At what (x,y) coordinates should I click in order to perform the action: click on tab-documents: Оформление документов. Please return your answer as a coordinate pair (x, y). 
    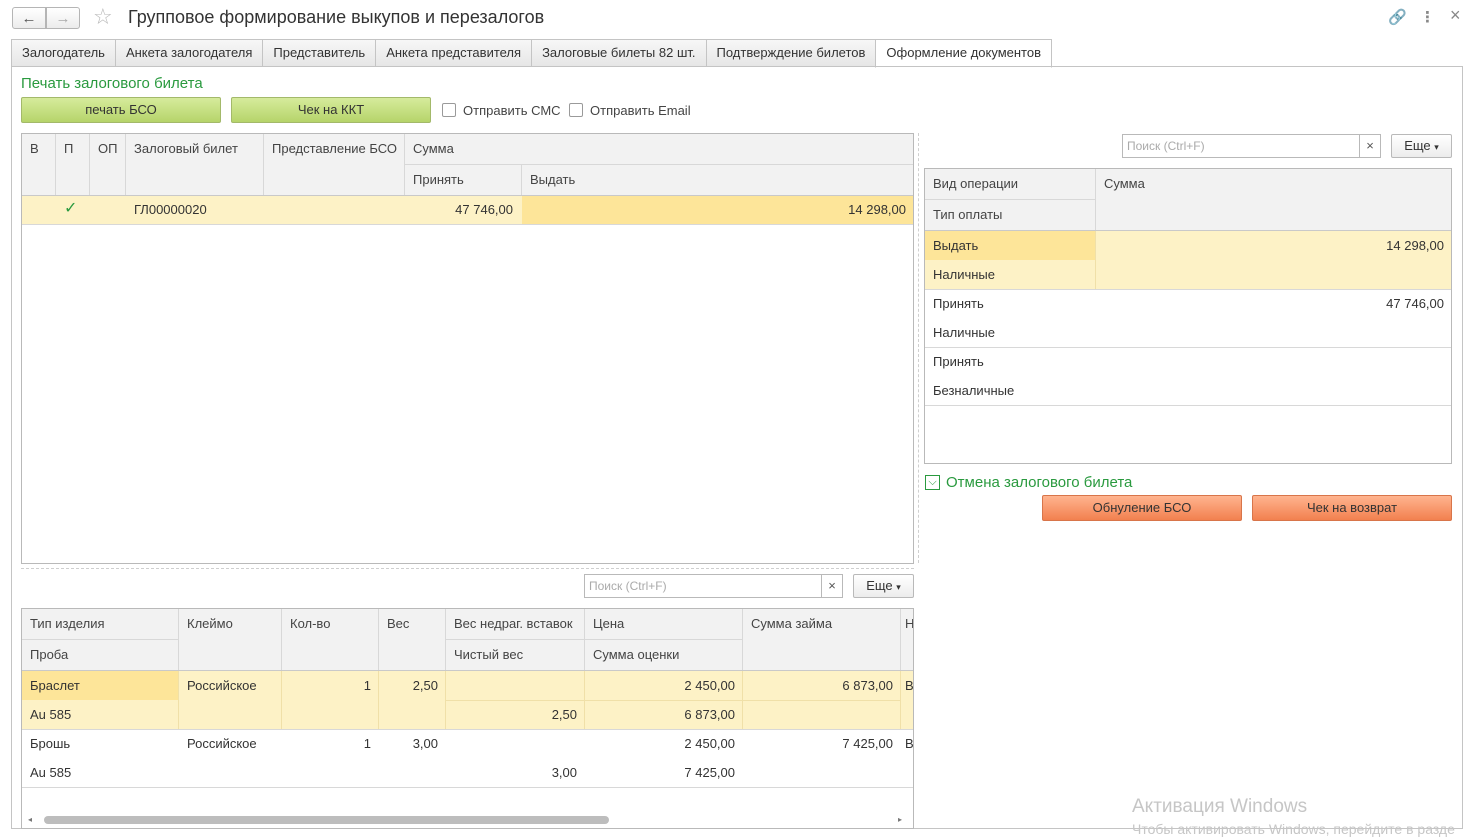
    Looking at the image, I should click on (964, 53).